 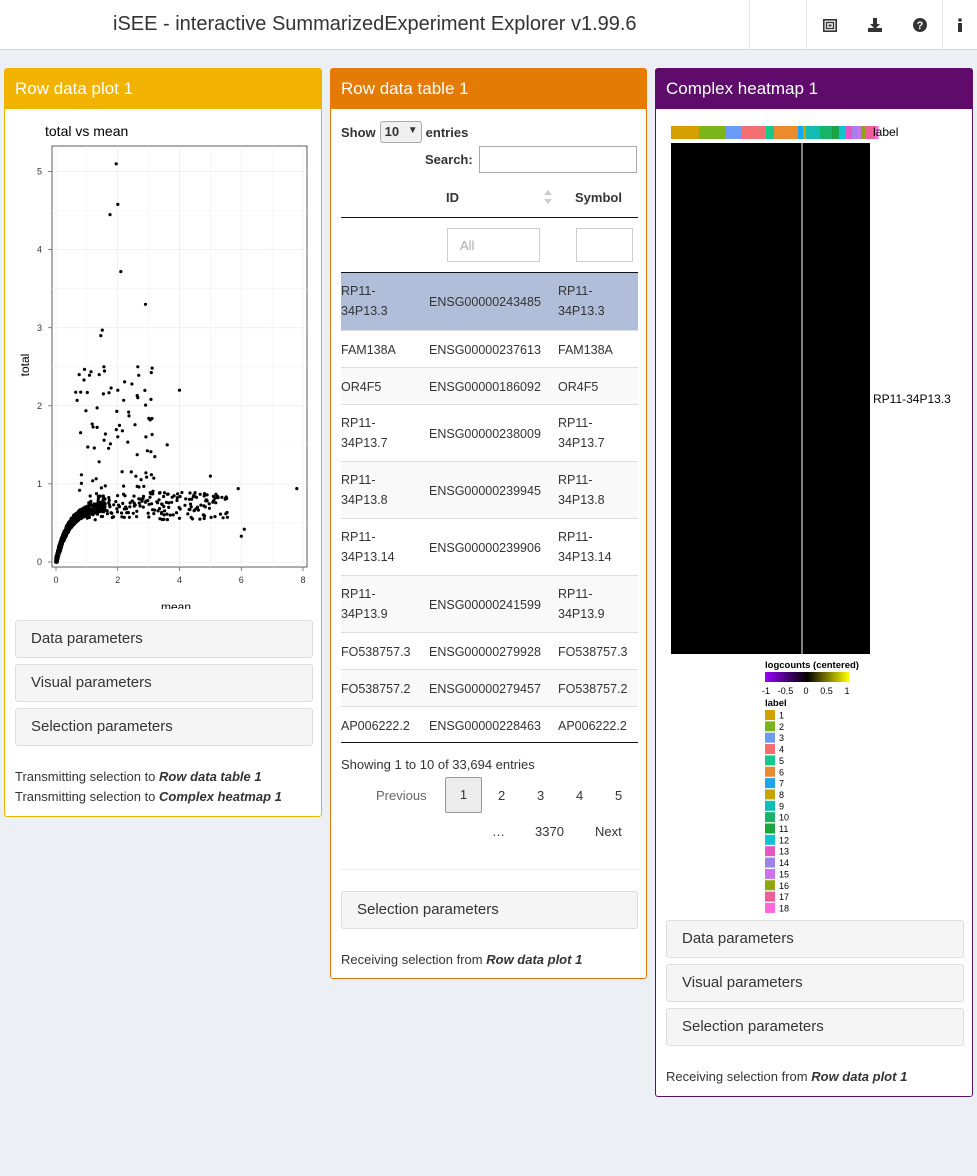 I want to click on id-filter-input: All, so click(x=493, y=245).